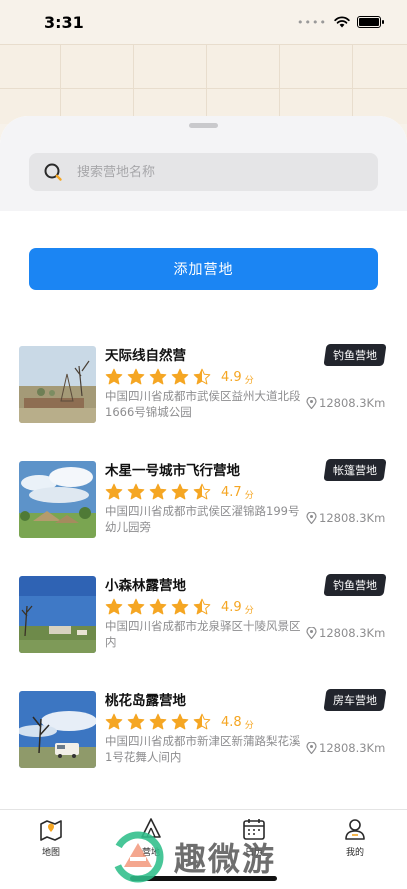 Image resolution: width=407 pixels, height=889 pixels. I want to click on camp-address: 中国四川省成都市武侯区益州大道北段1666号锦城公园, so click(203, 404).